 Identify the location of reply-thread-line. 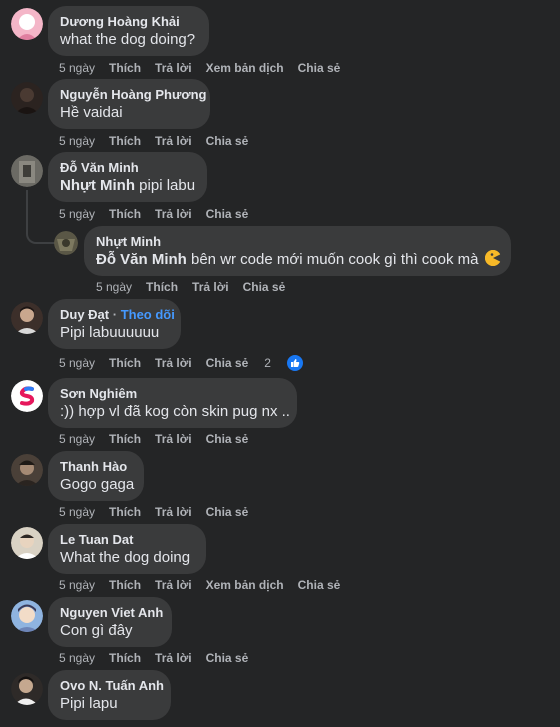
(41, 217).